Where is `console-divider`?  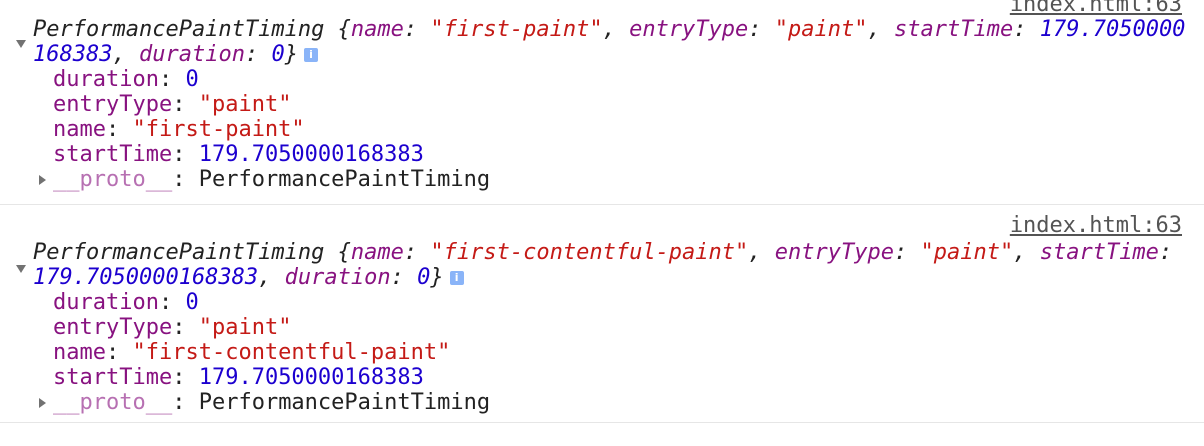 console-divider is located at coordinates (602, 422).